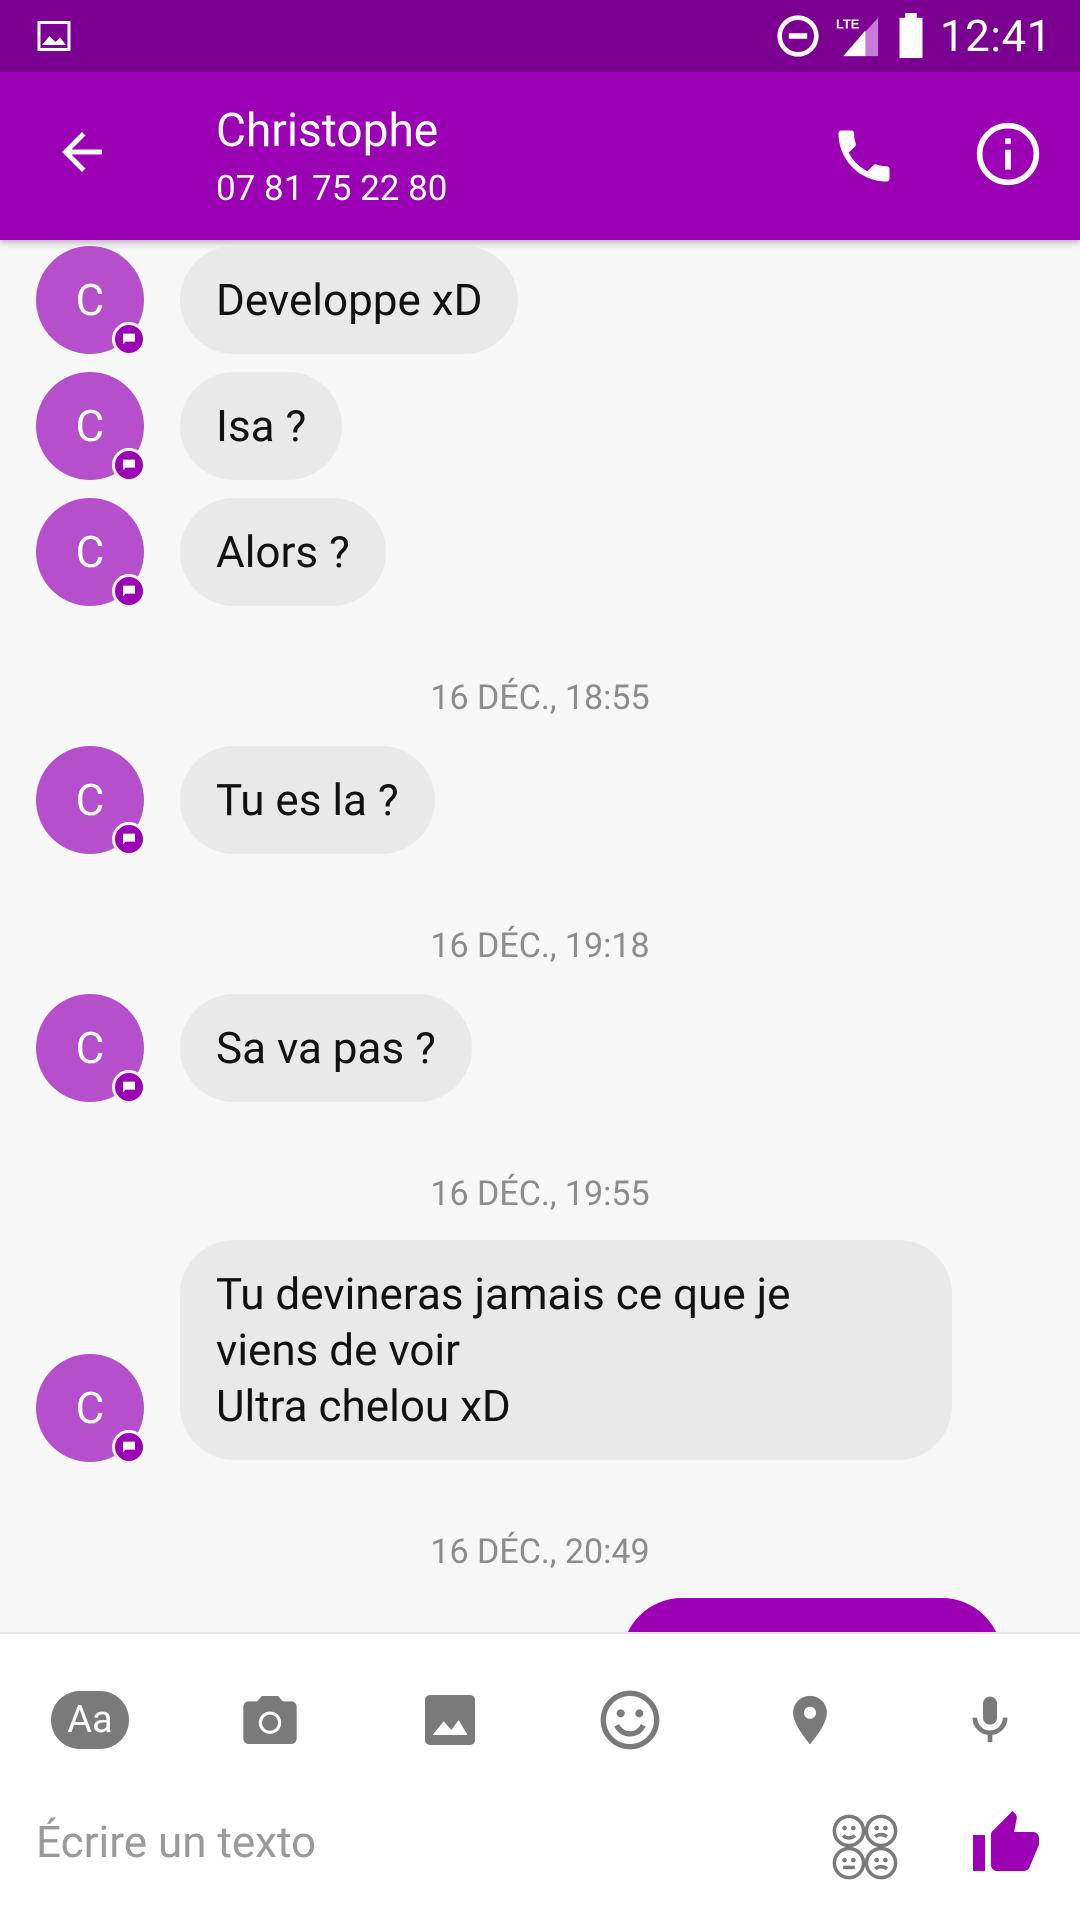 This screenshot has width=1080, height=1922. I want to click on gallery-button, so click(450, 1720).